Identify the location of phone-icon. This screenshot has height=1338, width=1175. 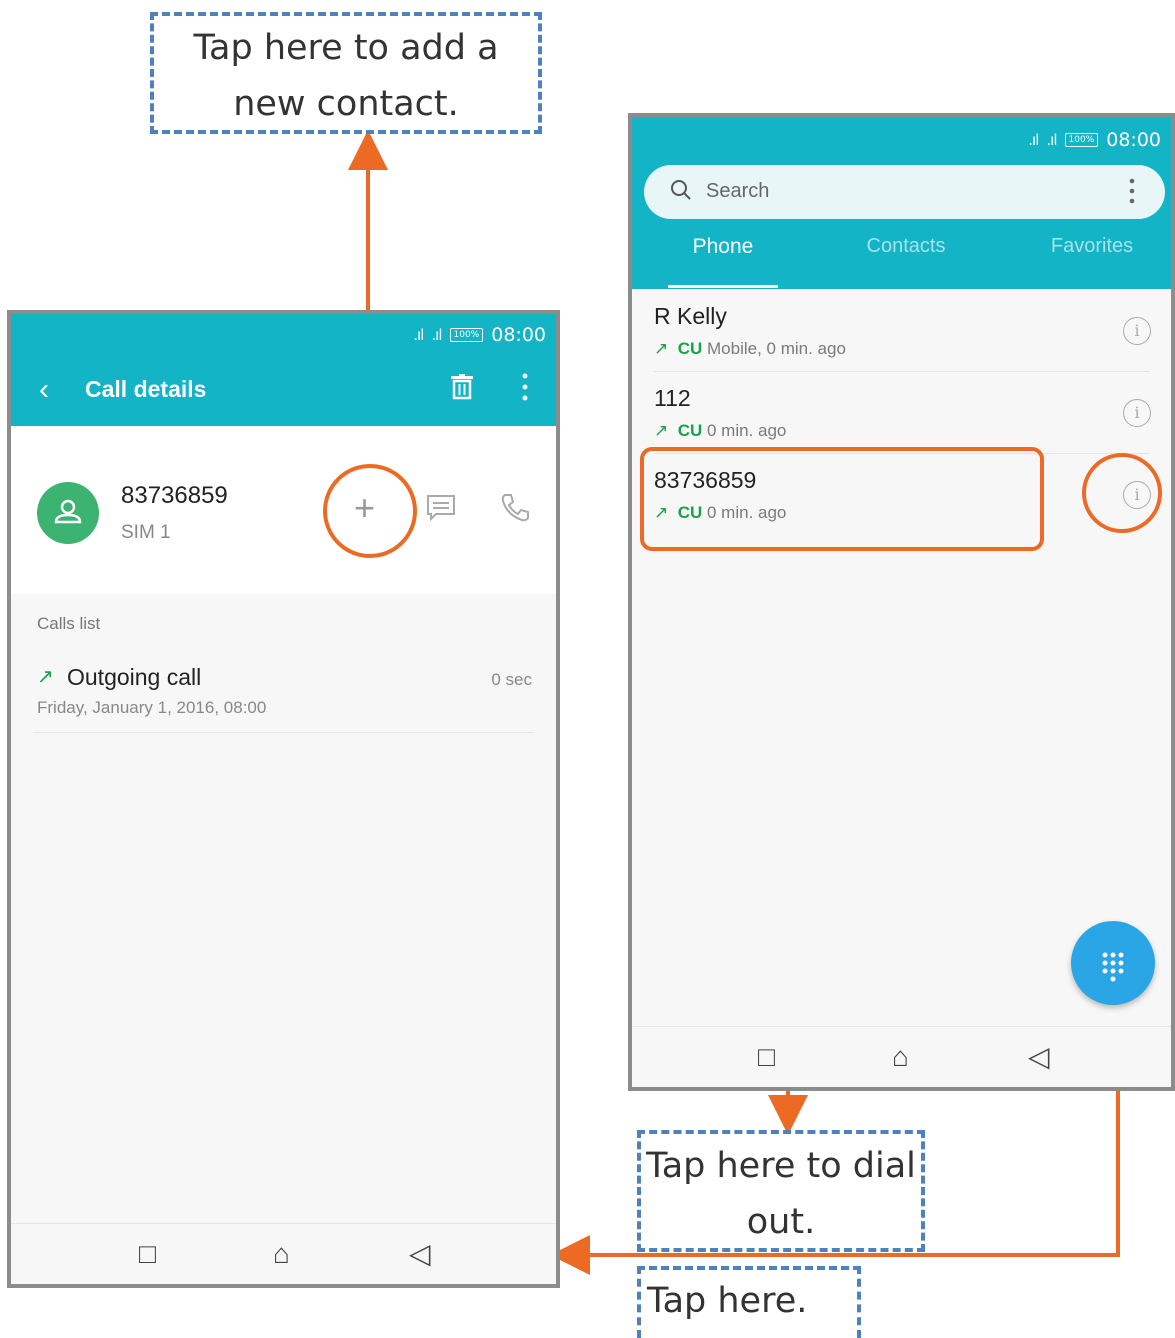
(515, 510).